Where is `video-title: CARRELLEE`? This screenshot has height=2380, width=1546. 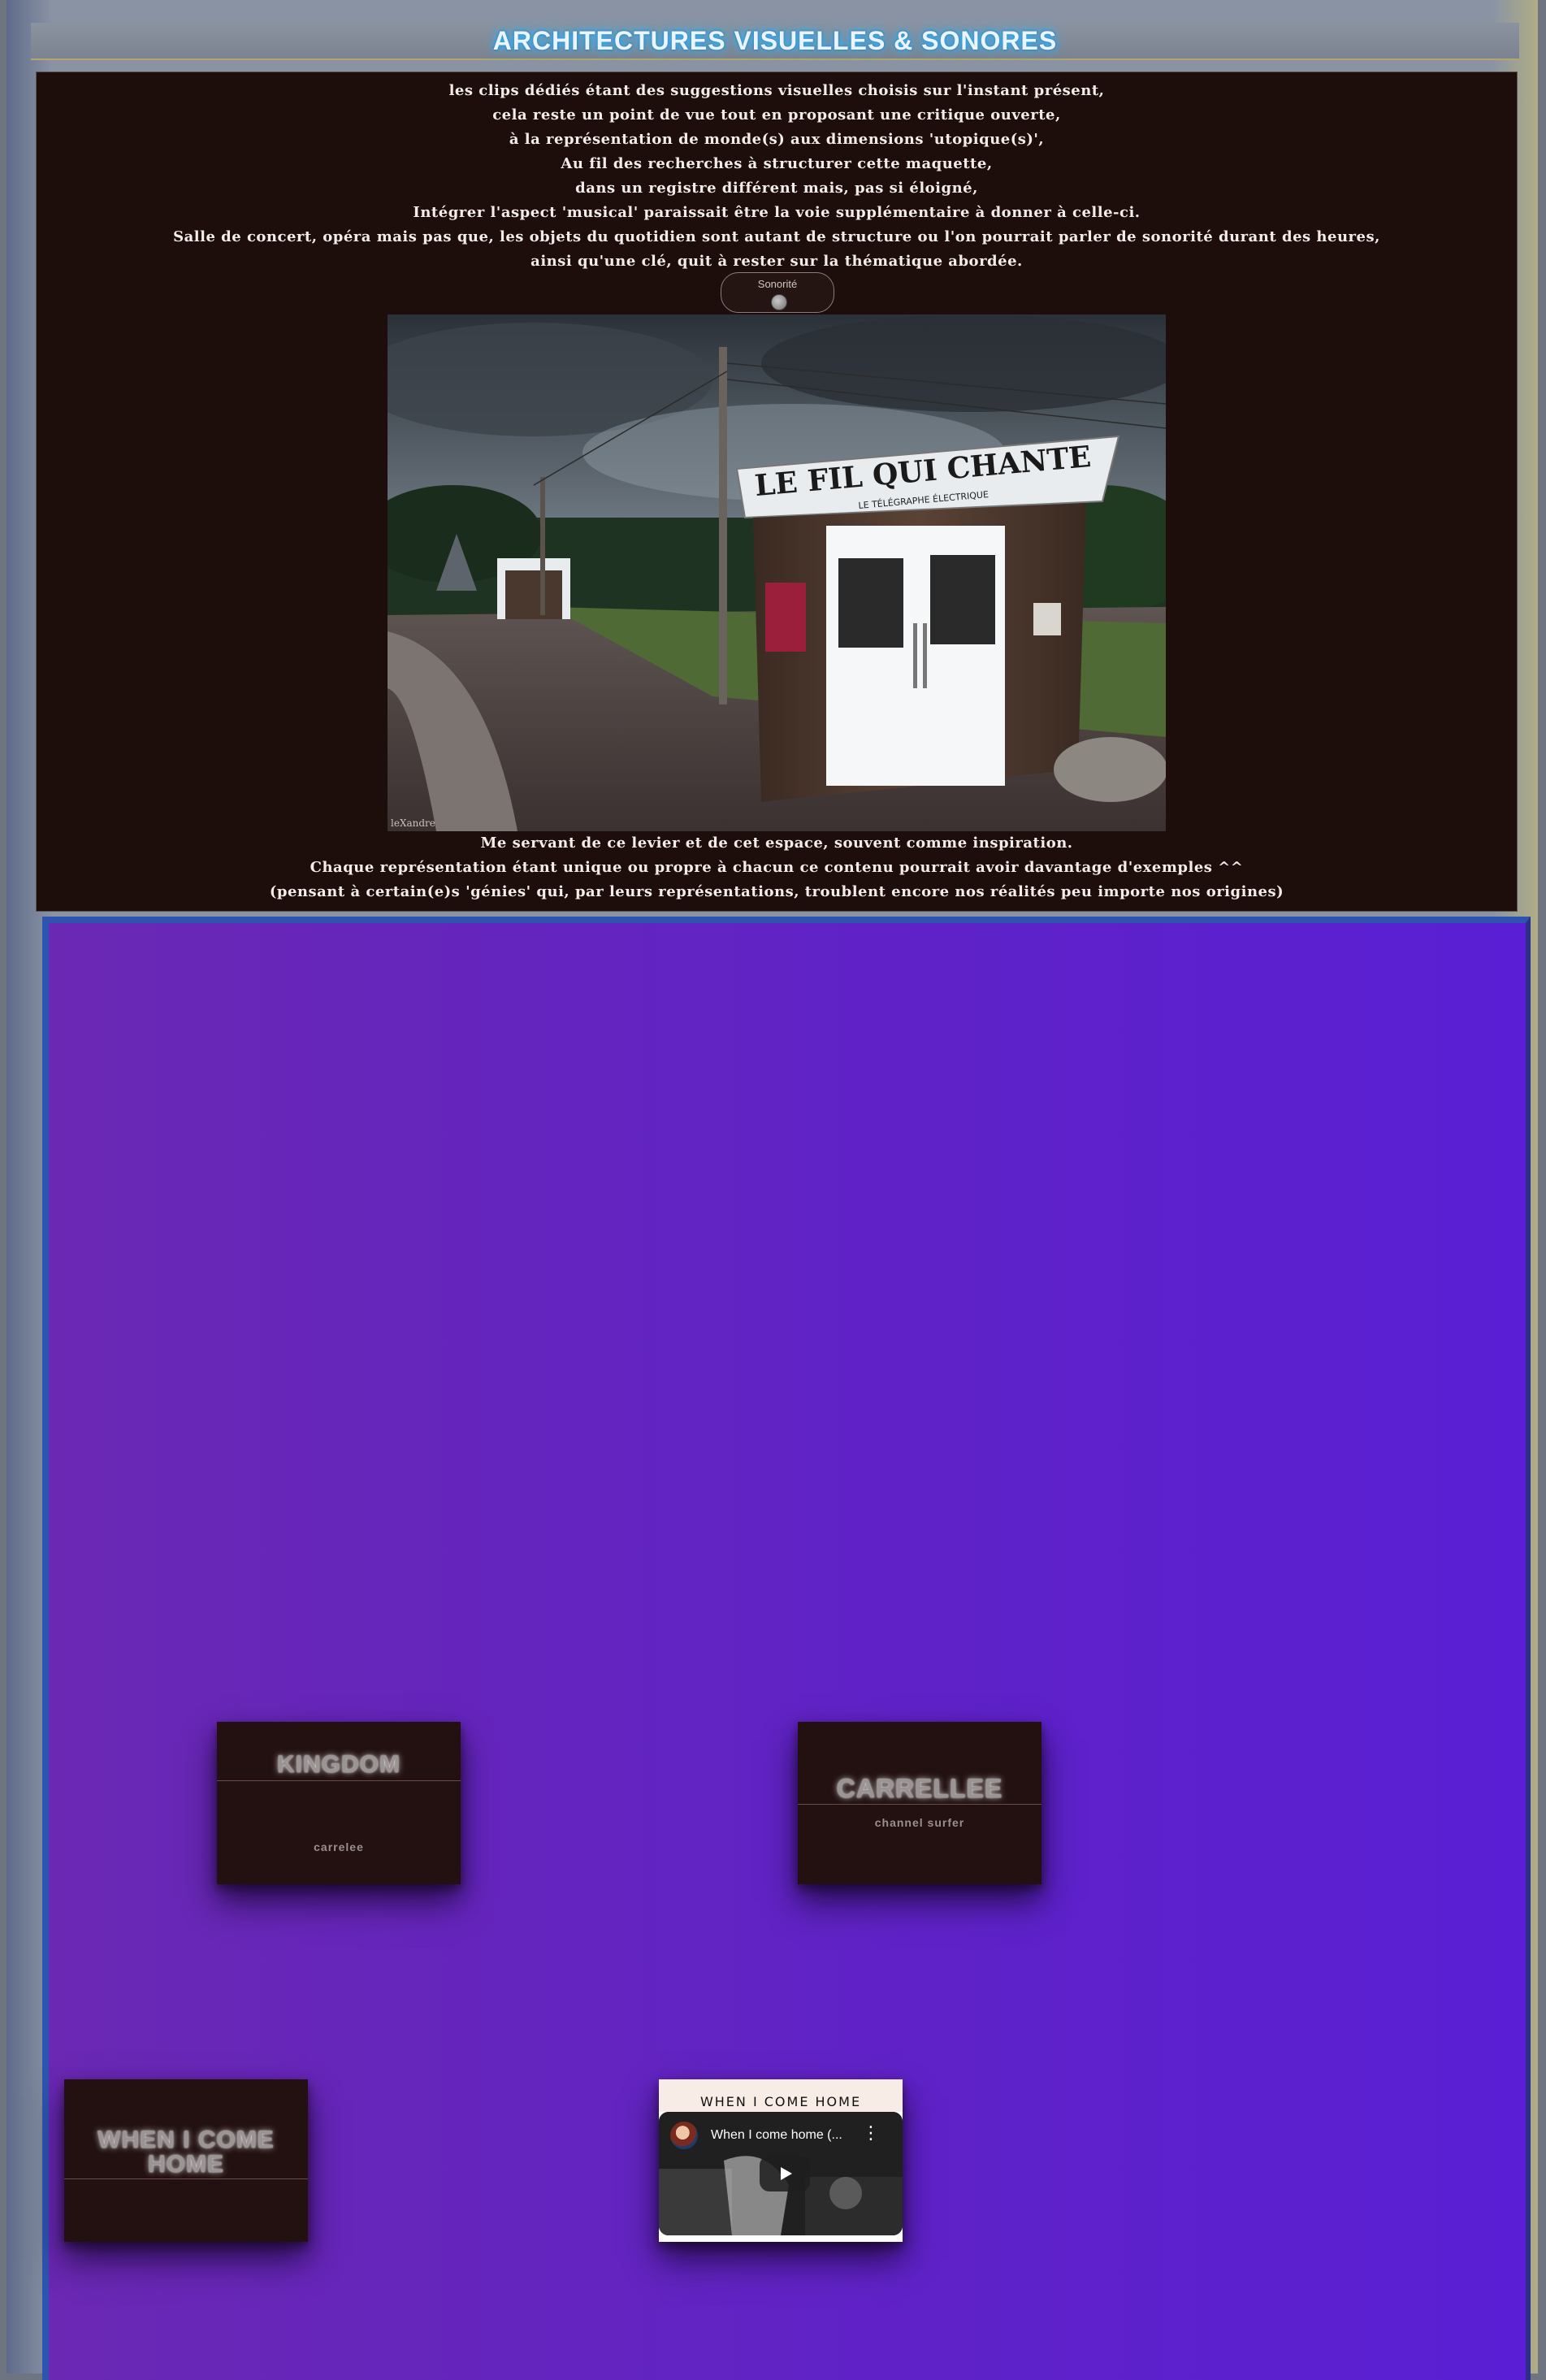
video-title: CARRELLEE is located at coordinates (919, 1789).